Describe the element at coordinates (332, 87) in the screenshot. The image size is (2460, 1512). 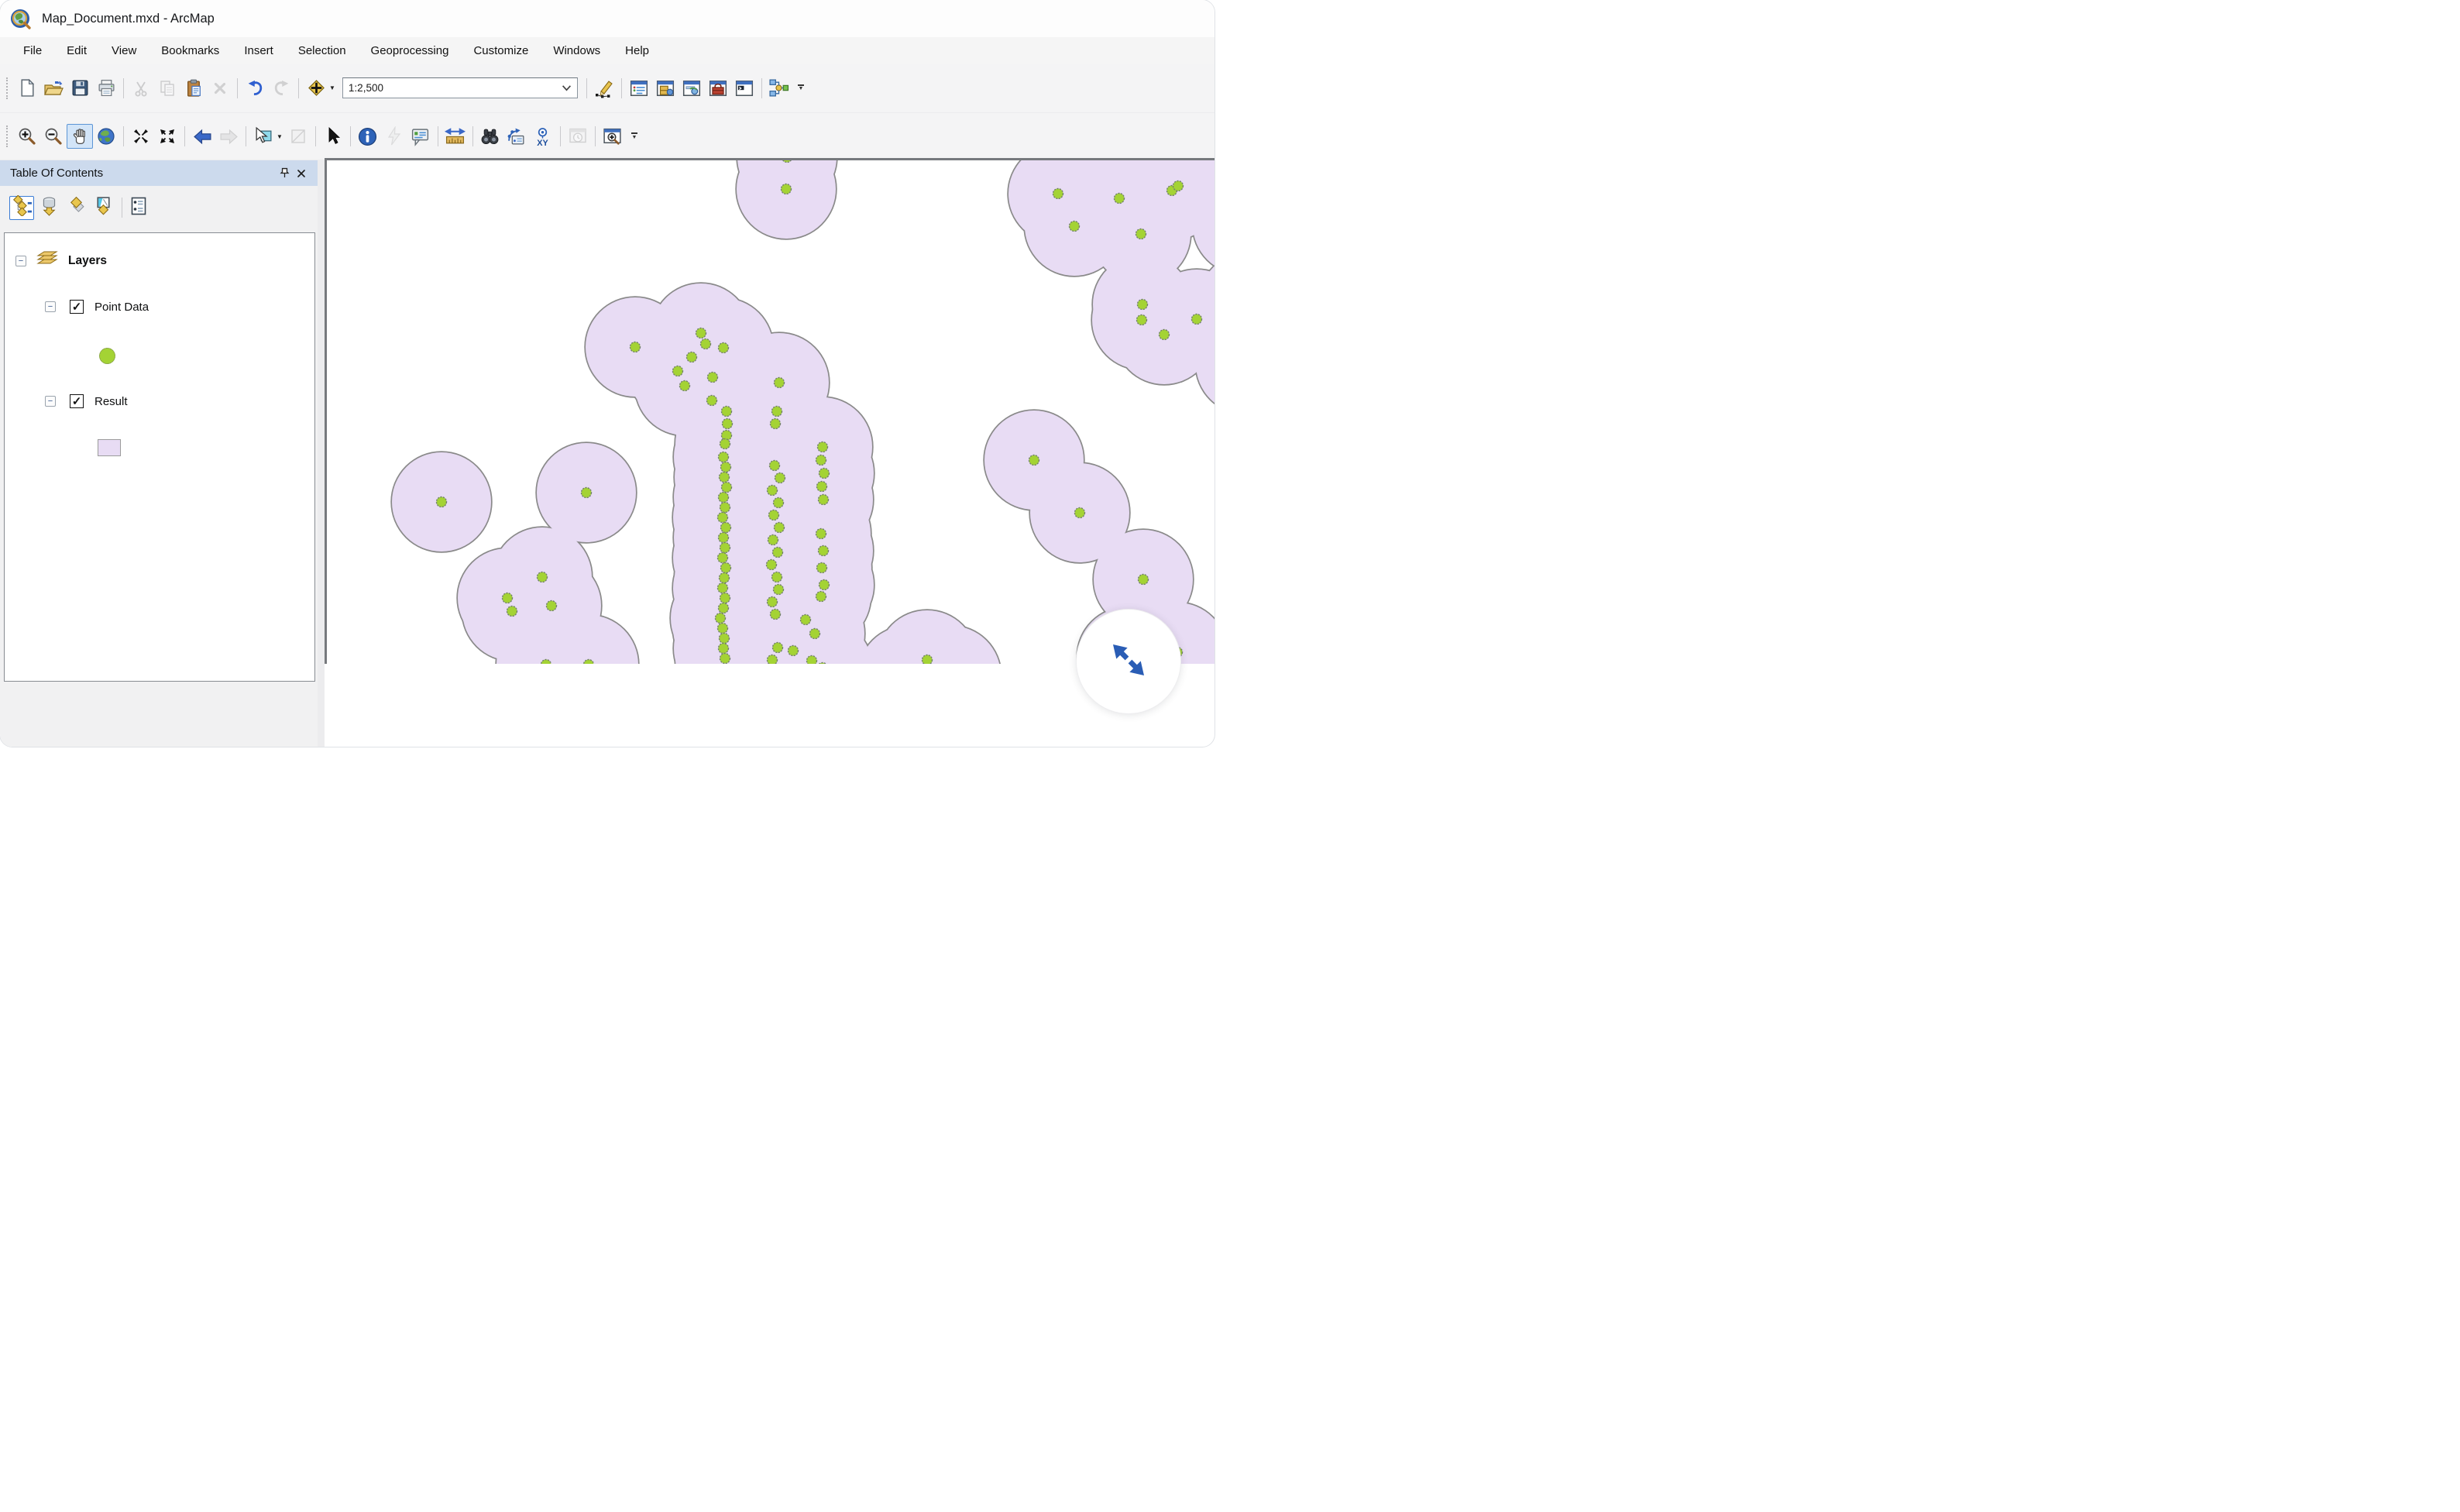
I see `add-data-dropdown-caret: ▼` at that location.